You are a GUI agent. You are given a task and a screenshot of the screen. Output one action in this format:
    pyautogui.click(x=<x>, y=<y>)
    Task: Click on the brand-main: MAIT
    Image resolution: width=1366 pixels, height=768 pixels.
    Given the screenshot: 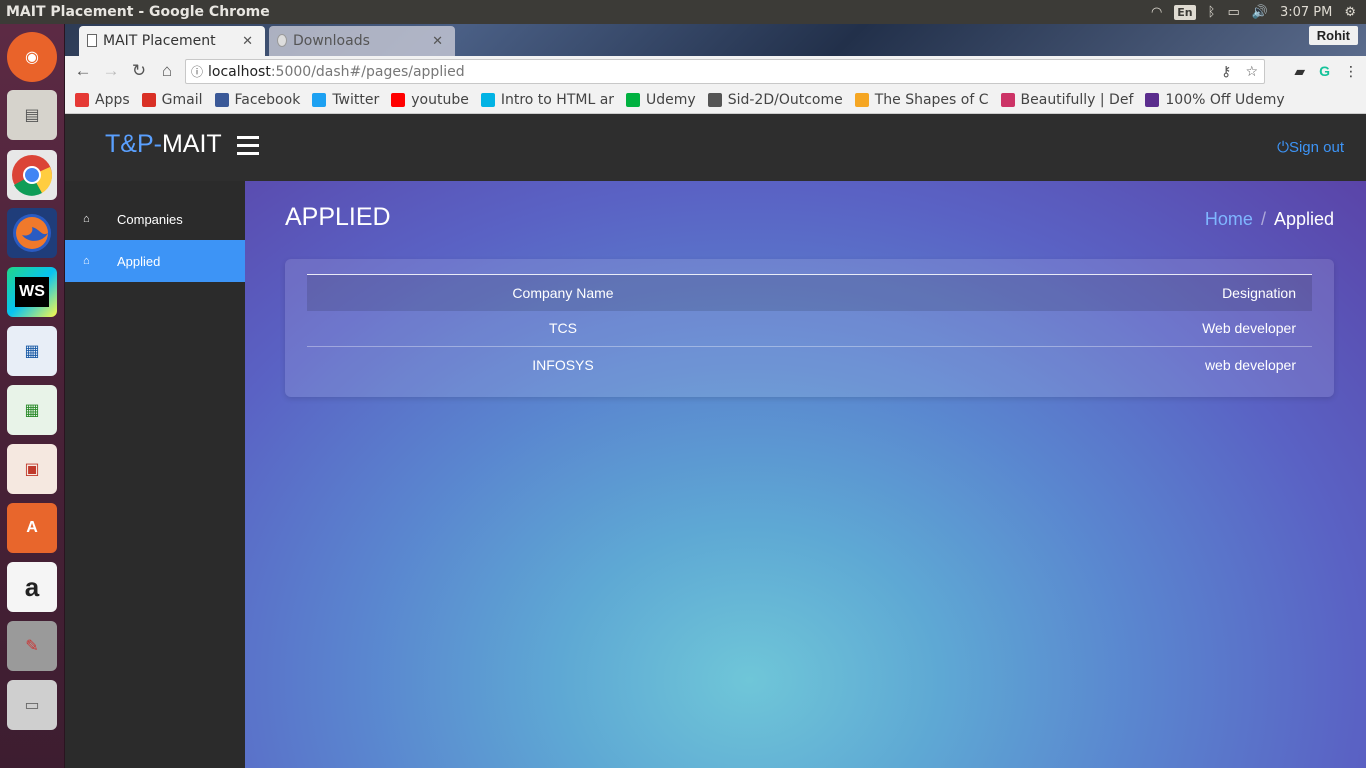 What is the action you would take?
    pyautogui.click(x=191, y=144)
    